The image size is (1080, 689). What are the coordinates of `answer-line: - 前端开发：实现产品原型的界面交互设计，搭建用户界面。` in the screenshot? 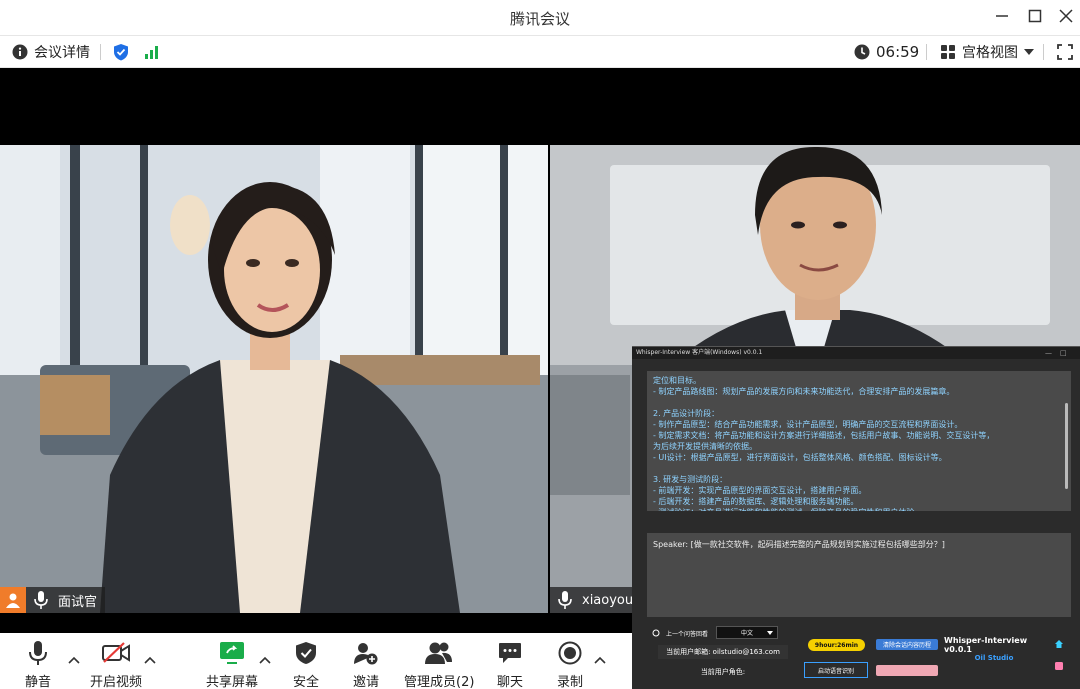 It's located at (760, 490).